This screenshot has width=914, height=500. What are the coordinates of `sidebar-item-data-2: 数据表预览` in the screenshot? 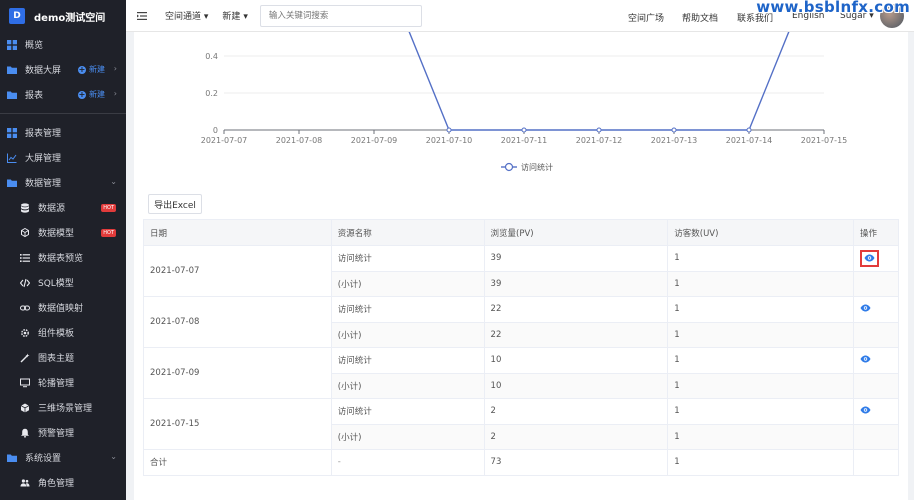 It's located at (63, 257).